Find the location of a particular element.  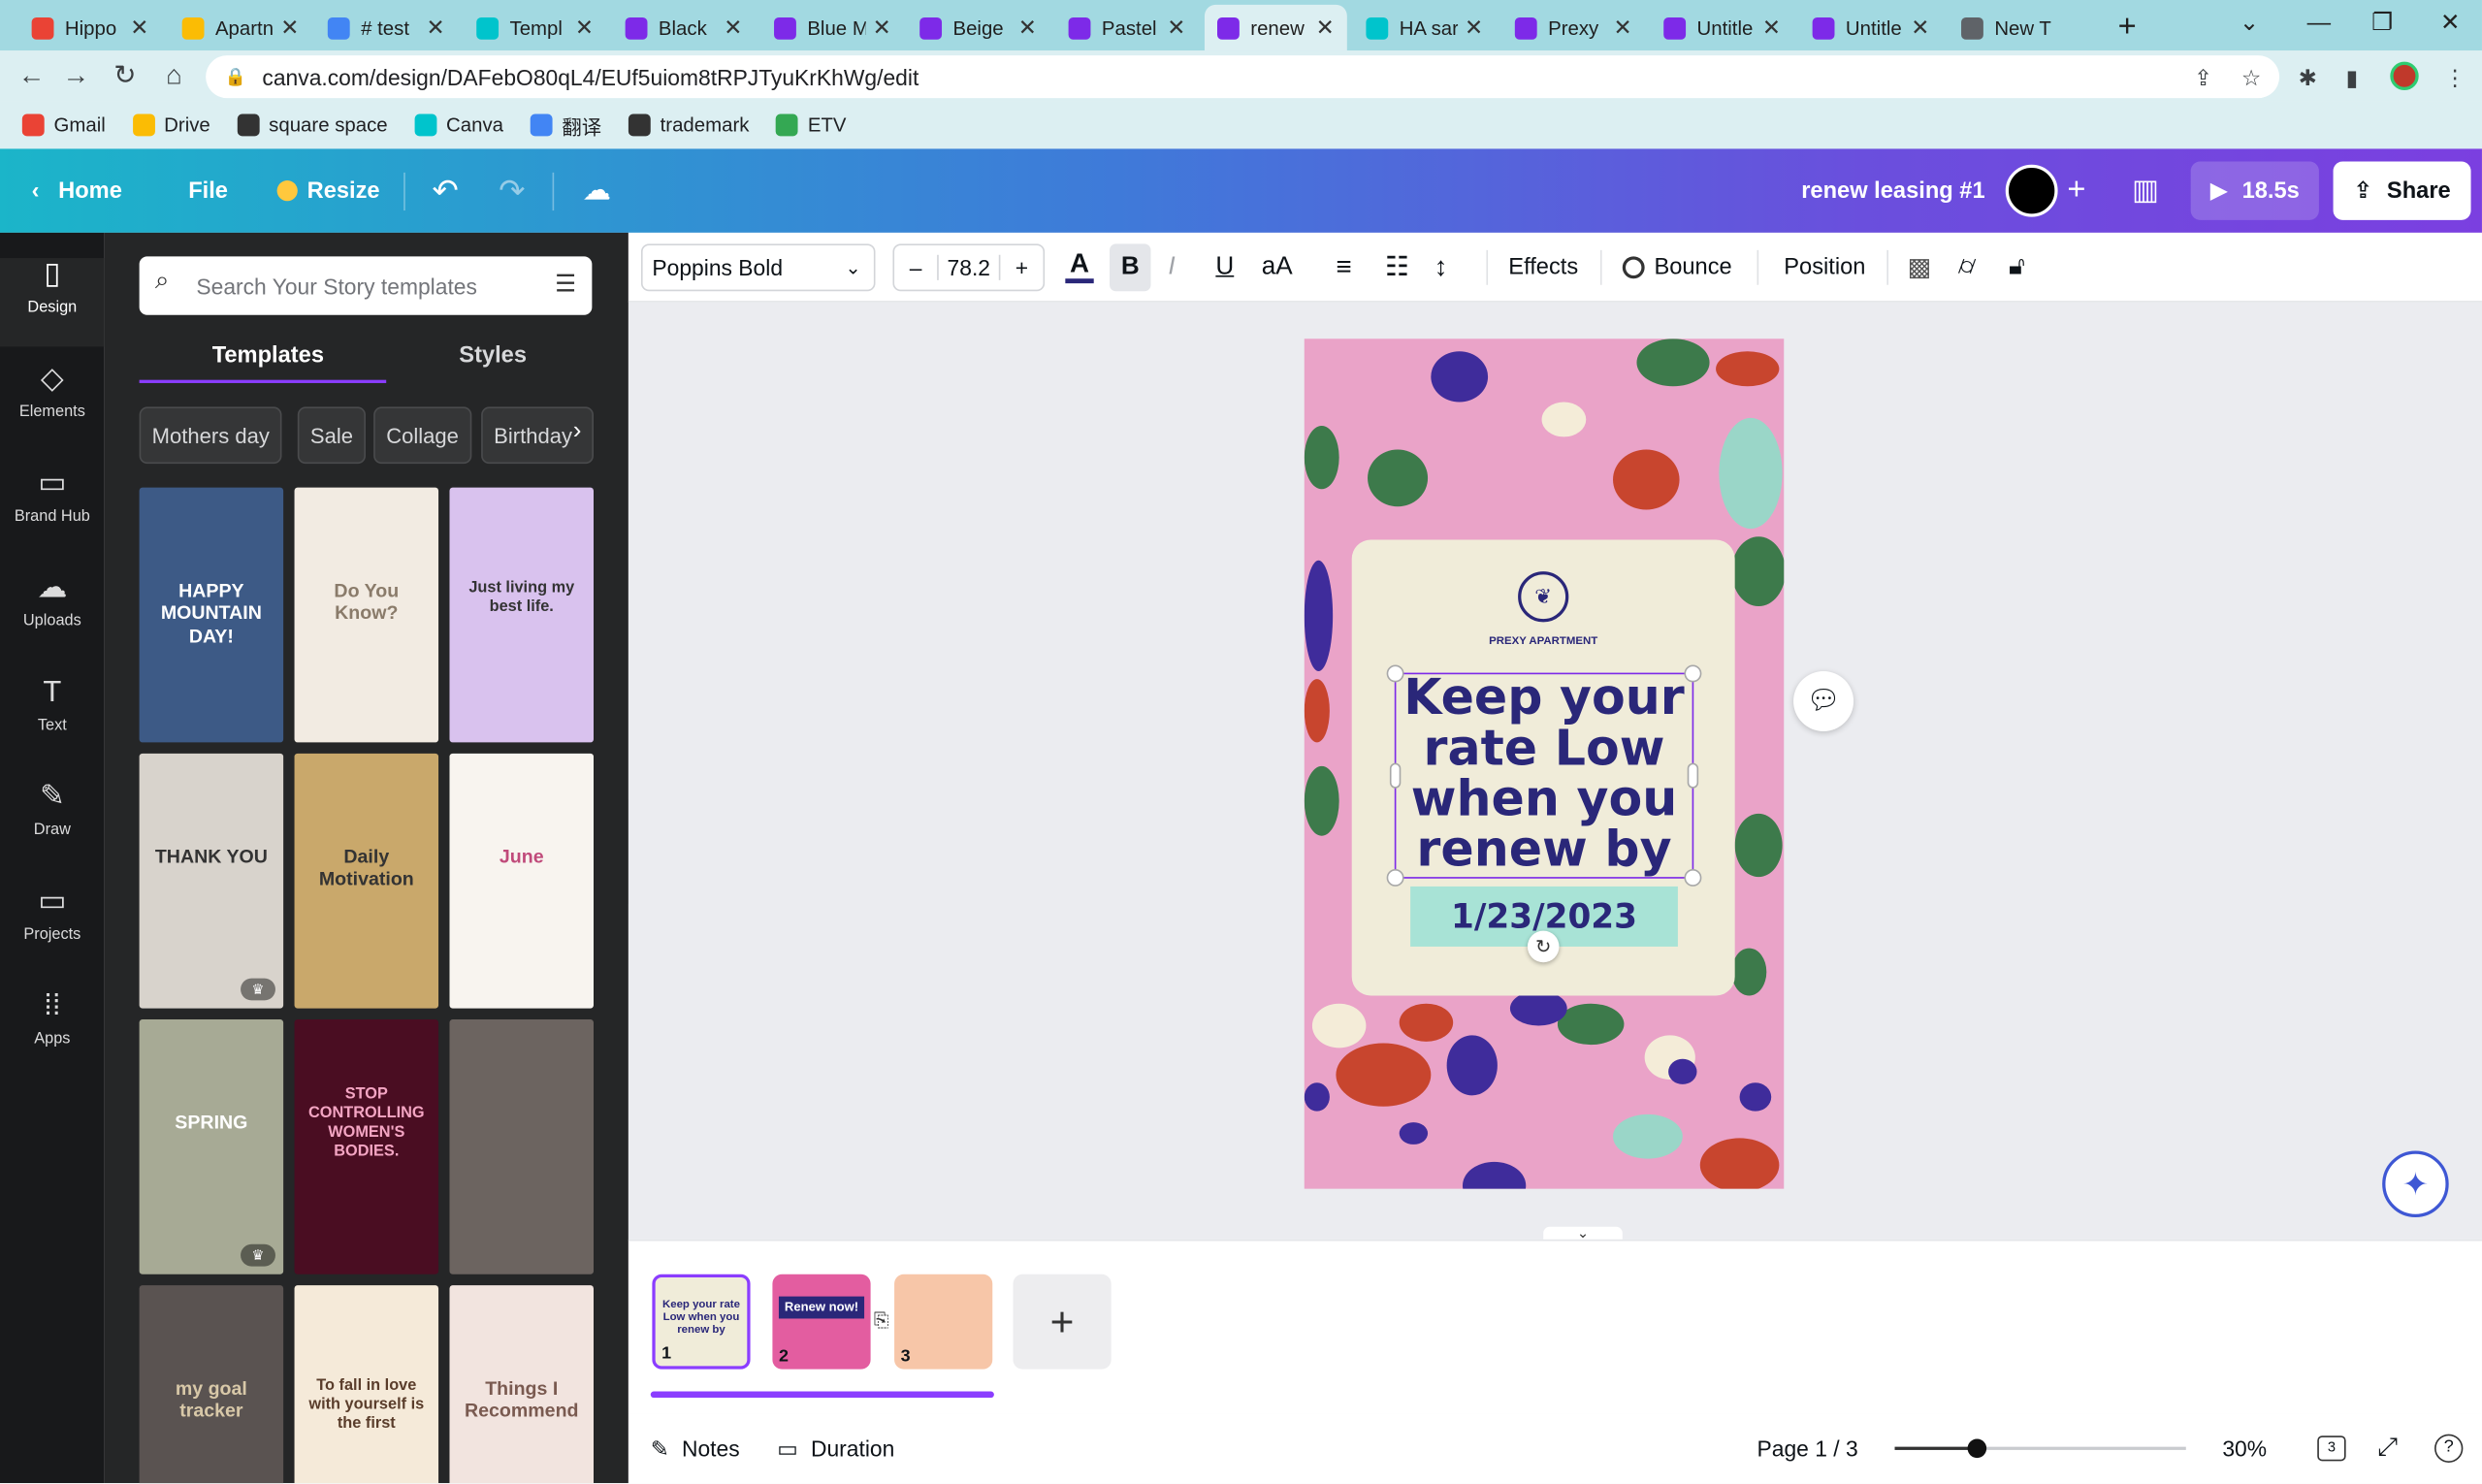

help-icon: ? is located at coordinates (2449, 1448).